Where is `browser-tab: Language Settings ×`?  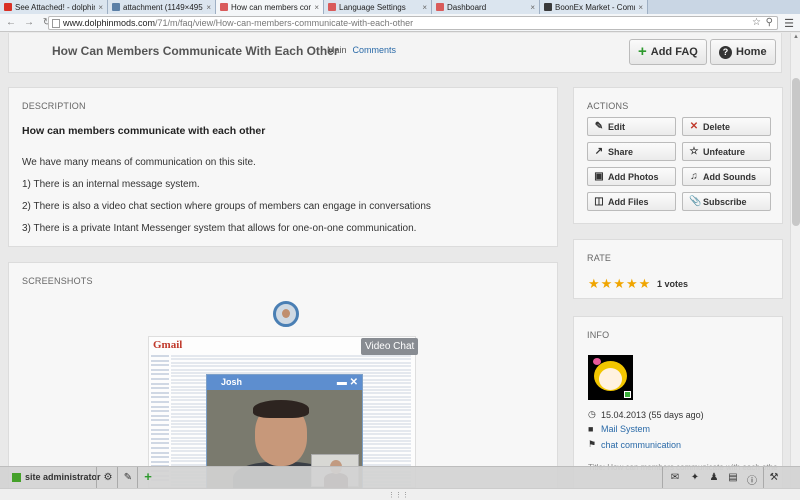 browser-tab: Language Settings × is located at coordinates (378, 7).